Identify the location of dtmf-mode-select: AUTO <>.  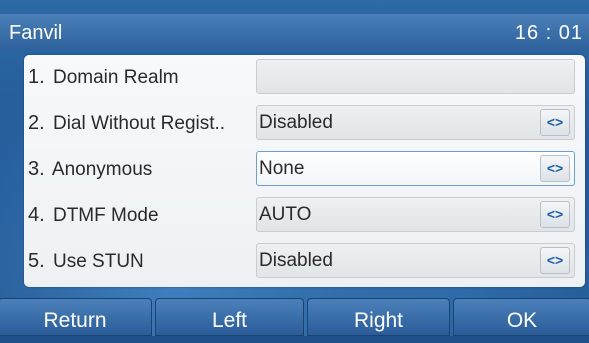
(415, 214).